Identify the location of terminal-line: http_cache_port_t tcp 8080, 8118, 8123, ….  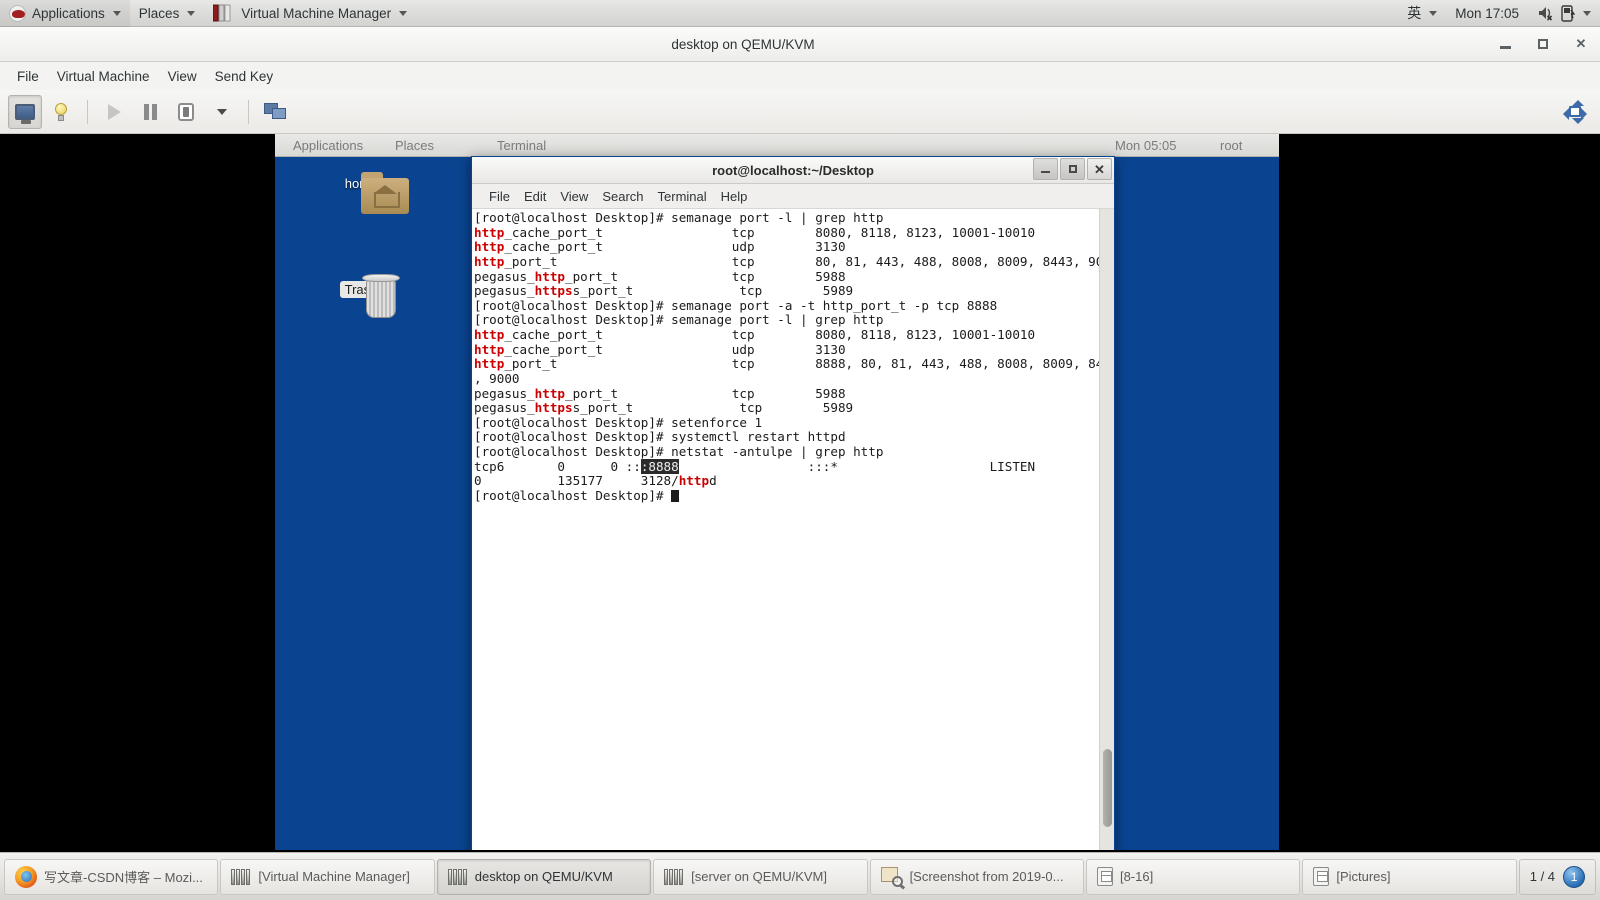
(786, 232).